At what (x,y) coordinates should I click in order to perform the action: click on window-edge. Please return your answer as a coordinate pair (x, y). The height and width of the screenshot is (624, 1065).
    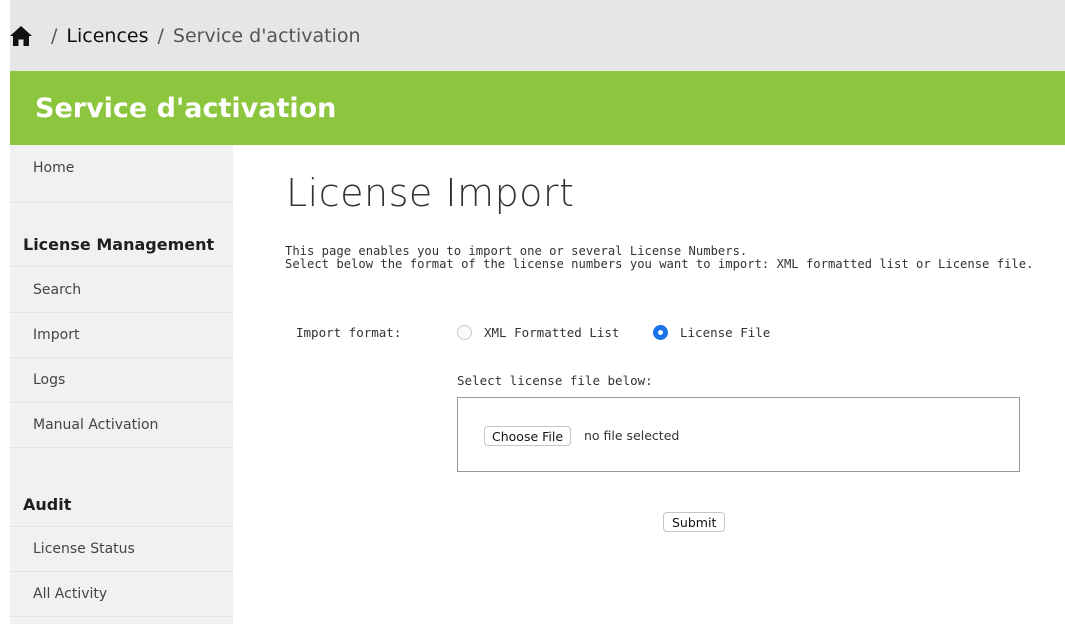
    Looking at the image, I should click on (5, 312).